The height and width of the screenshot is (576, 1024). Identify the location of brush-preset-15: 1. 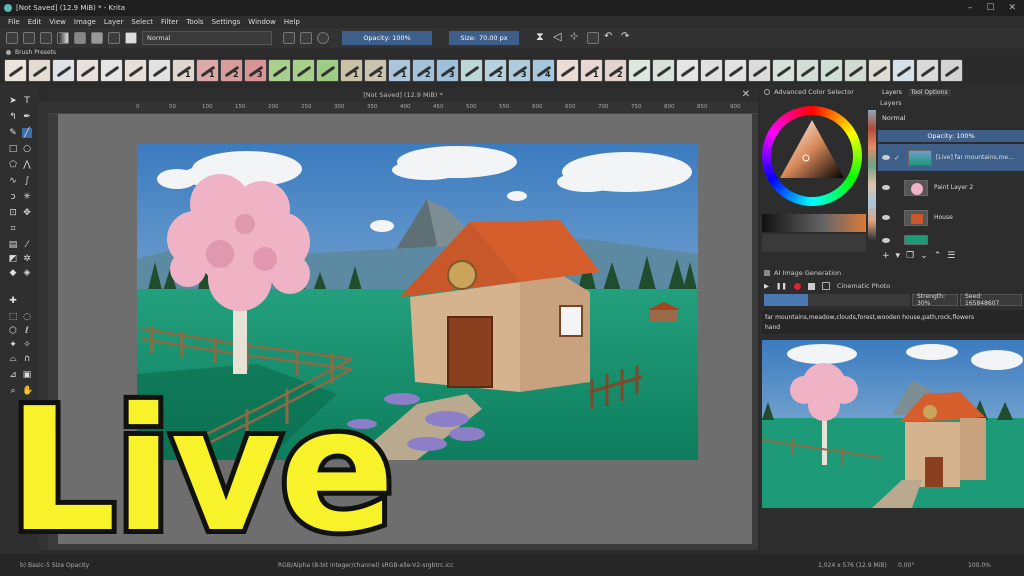
(351, 70).